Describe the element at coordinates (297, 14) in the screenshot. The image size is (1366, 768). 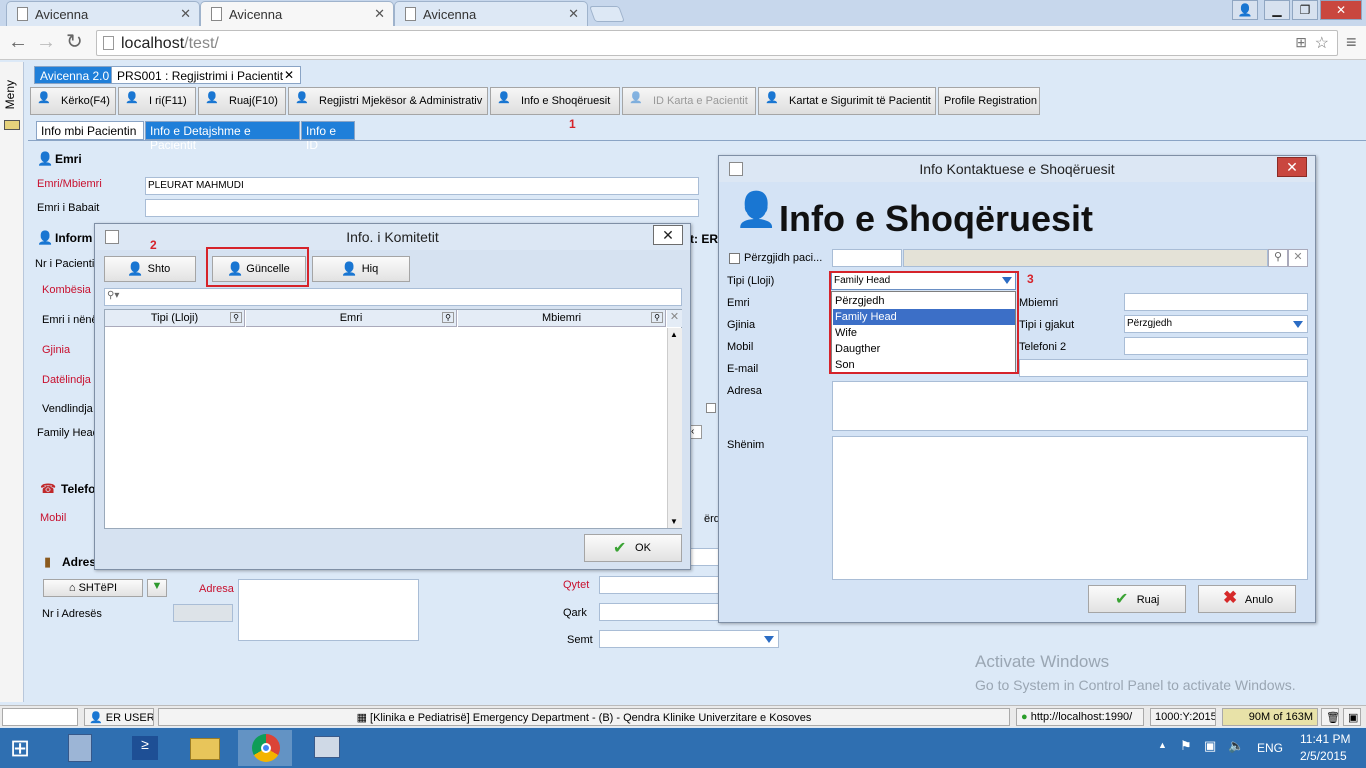
I see `browser-tab-active: Avicenna ✕` at that location.